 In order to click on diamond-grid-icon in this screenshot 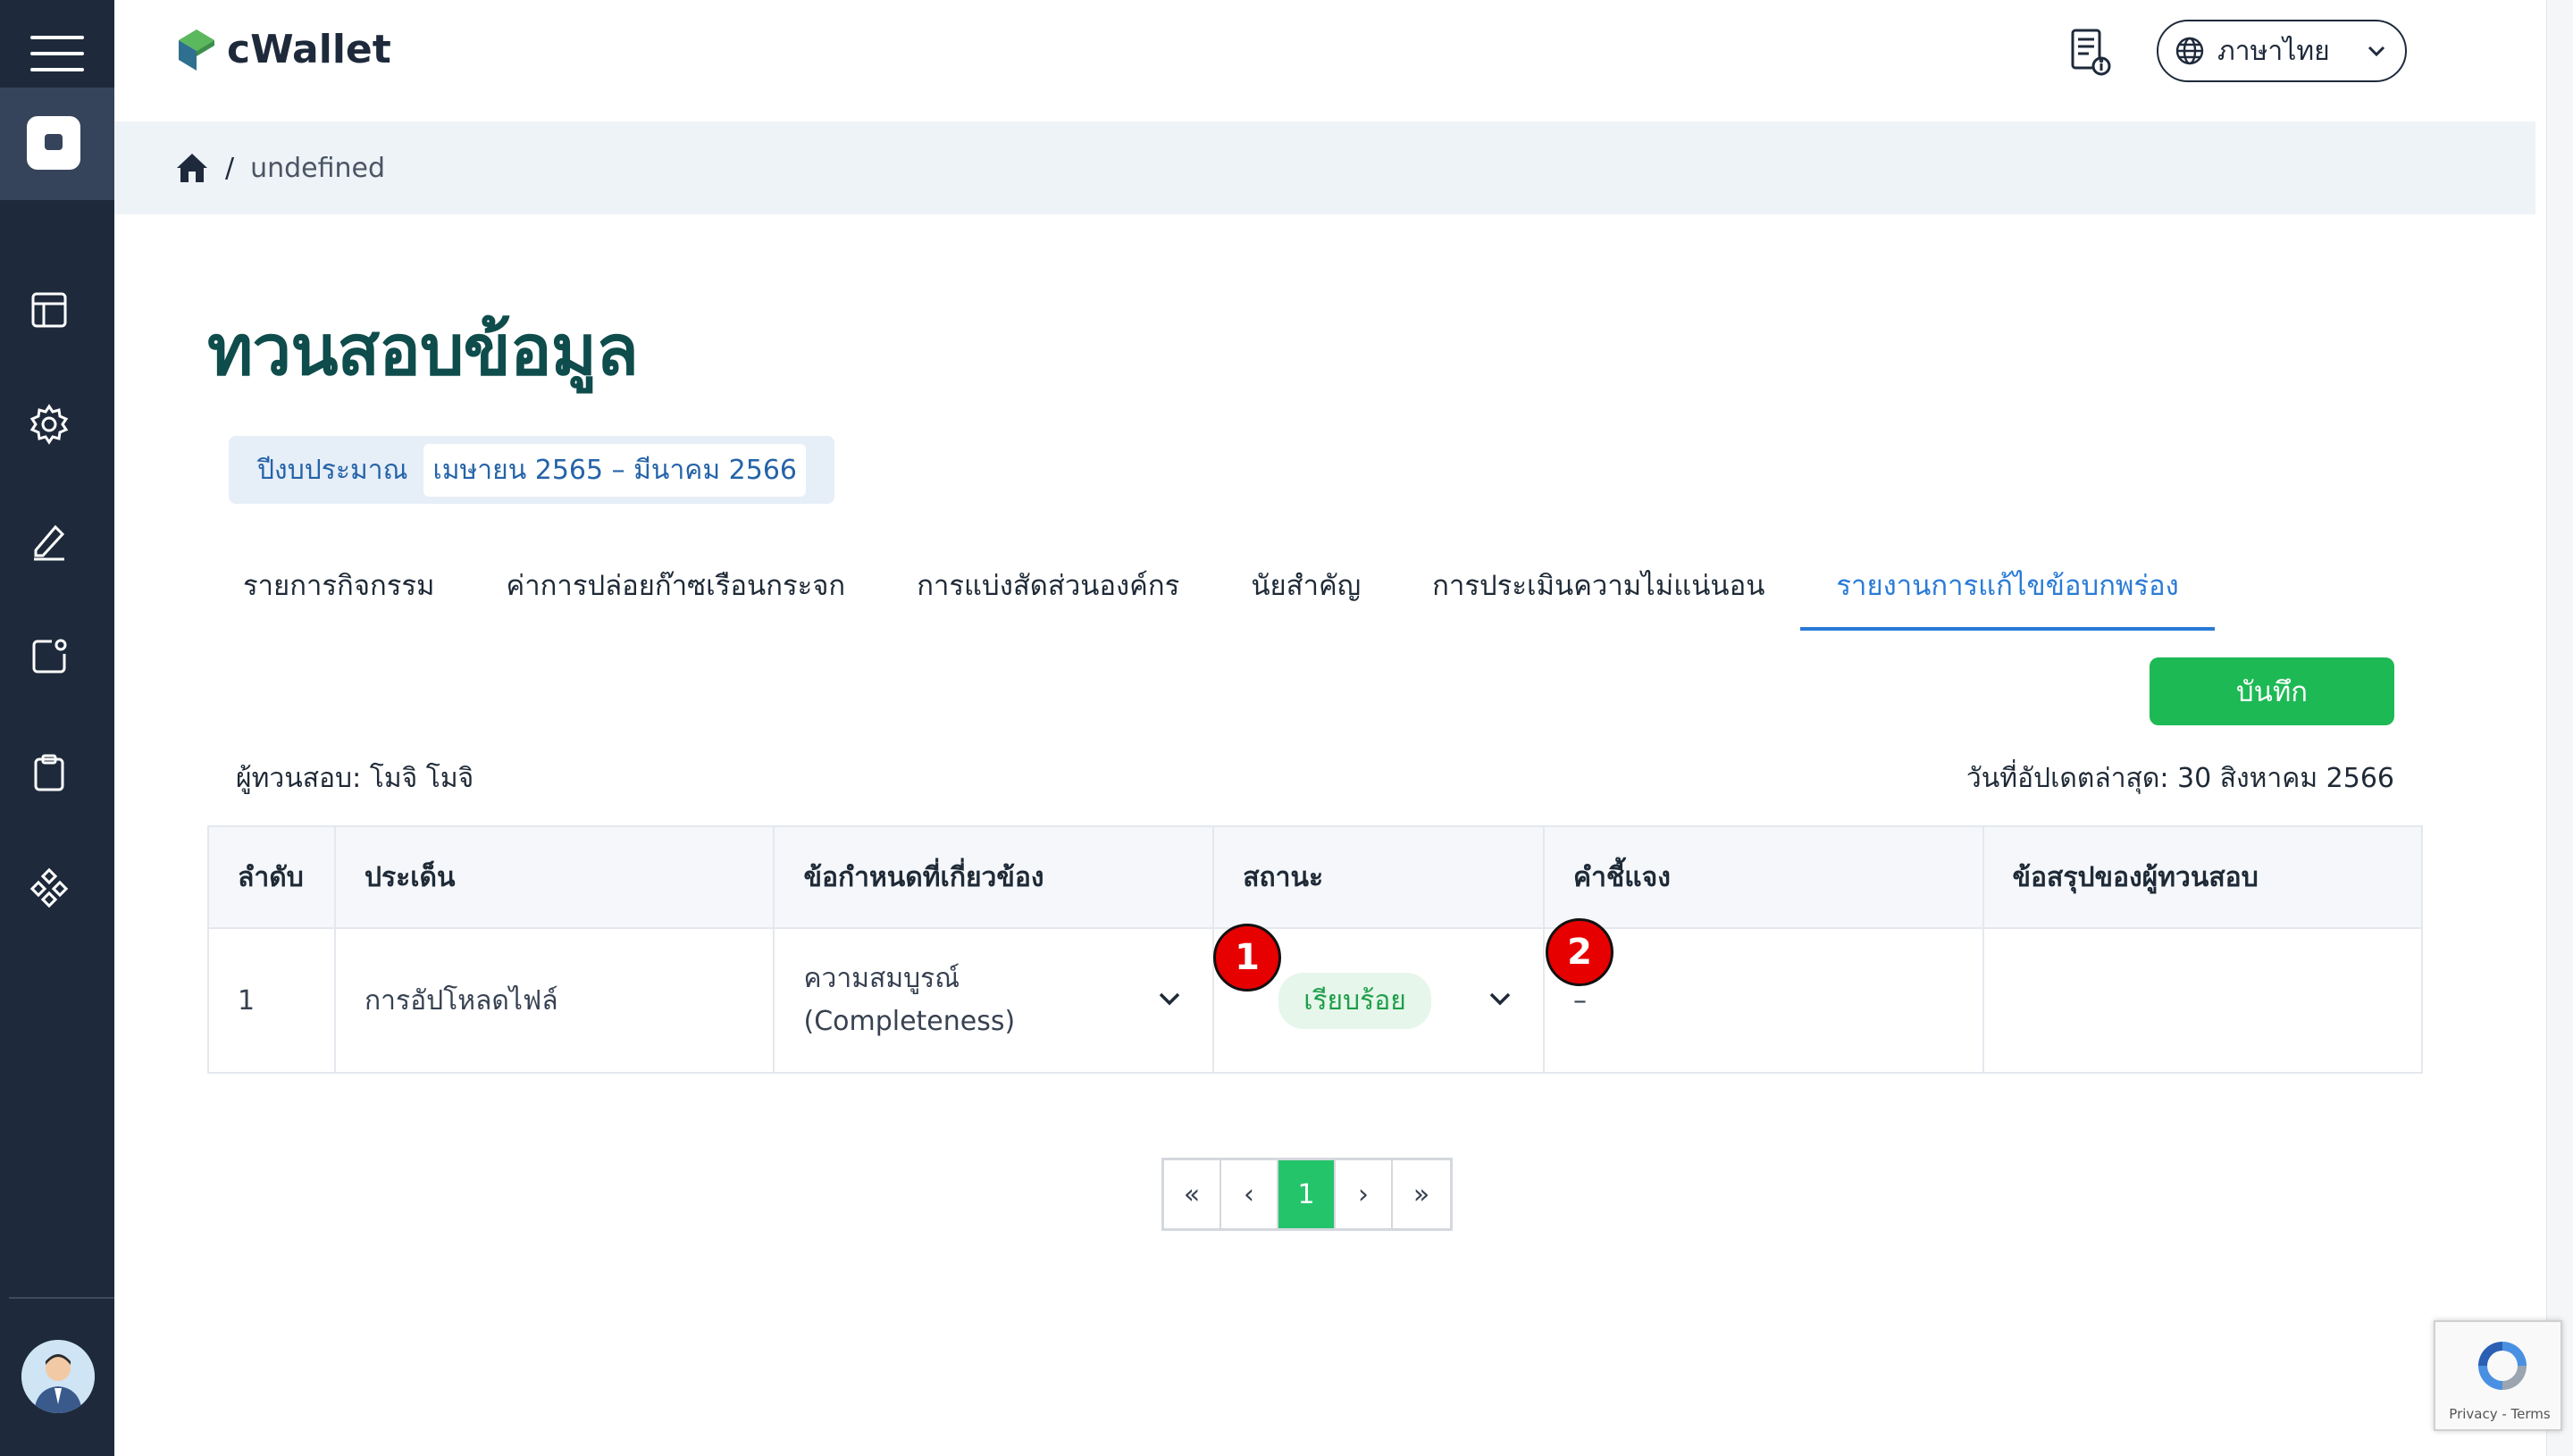, I will do `click(49, 888)`.